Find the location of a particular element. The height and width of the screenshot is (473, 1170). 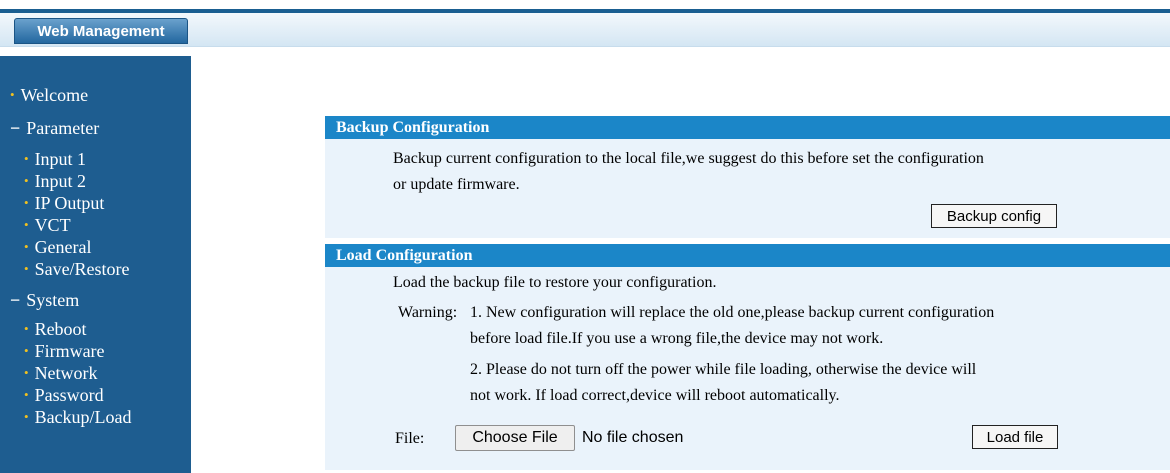

sidebar-item-label: Password is located at coordinates (69, 395).